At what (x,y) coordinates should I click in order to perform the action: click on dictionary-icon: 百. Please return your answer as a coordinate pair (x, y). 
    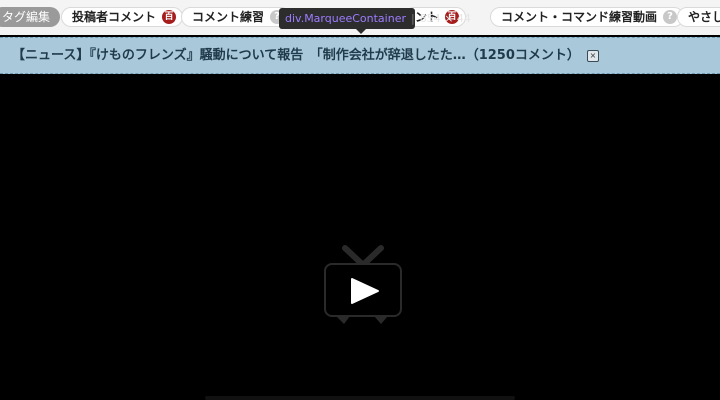
    Looking at the image, I should click on (169, 17).